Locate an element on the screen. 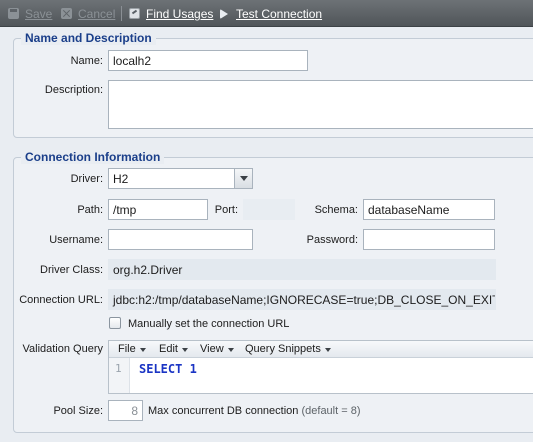 The height and width of the screenshot is (442, 533). driver-value: H2 is located at coordinates (121, 179).